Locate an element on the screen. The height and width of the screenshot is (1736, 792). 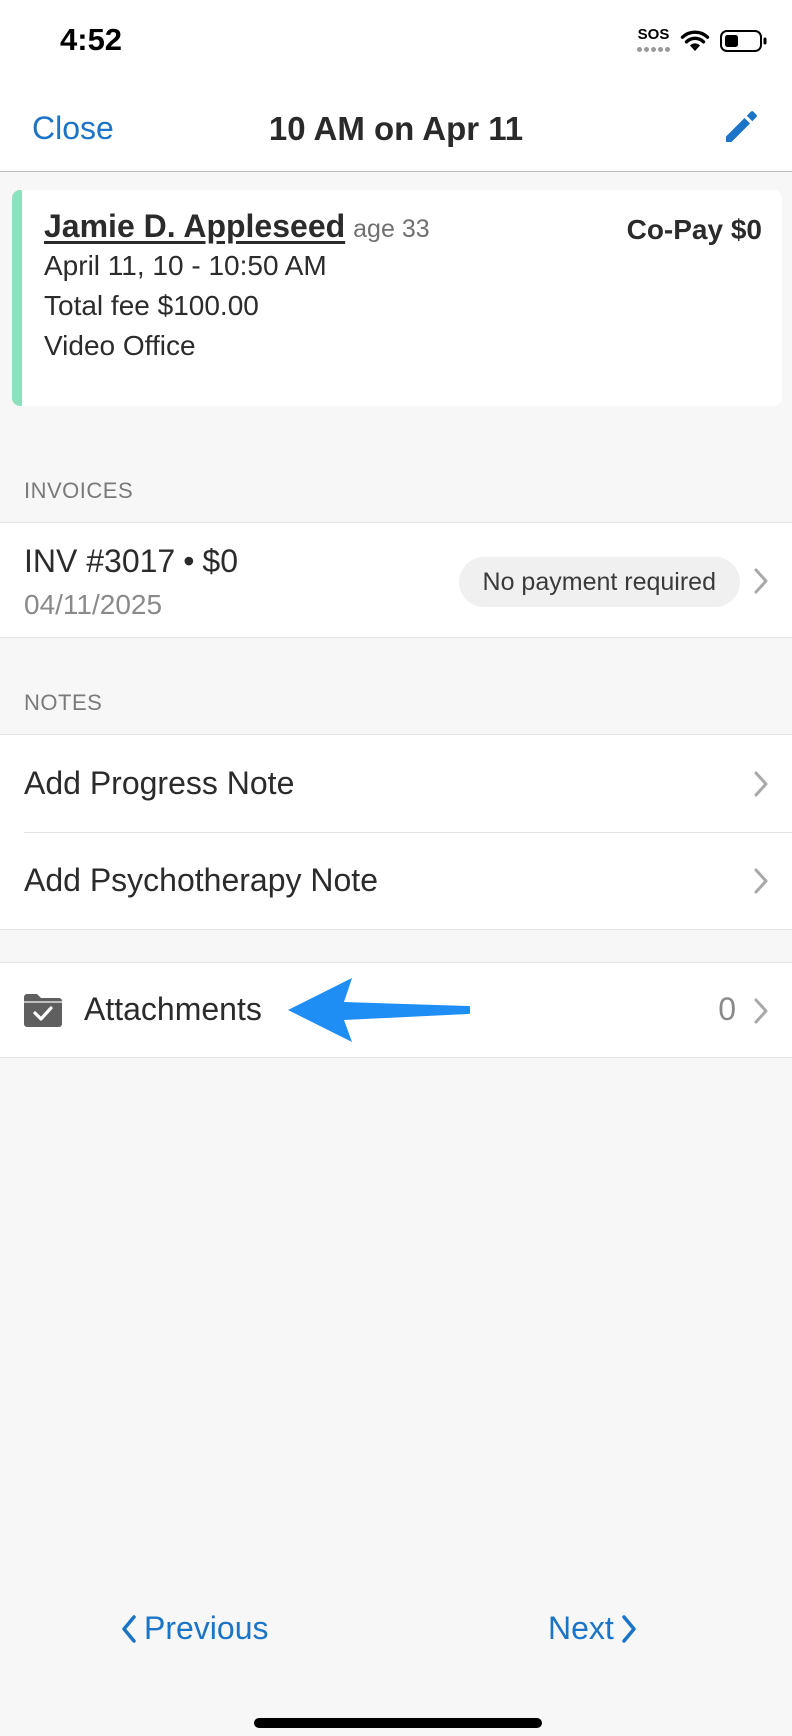
add-psychotherapy-note-label: Add Psychotherapy Note is located at coordinates (201, 880).